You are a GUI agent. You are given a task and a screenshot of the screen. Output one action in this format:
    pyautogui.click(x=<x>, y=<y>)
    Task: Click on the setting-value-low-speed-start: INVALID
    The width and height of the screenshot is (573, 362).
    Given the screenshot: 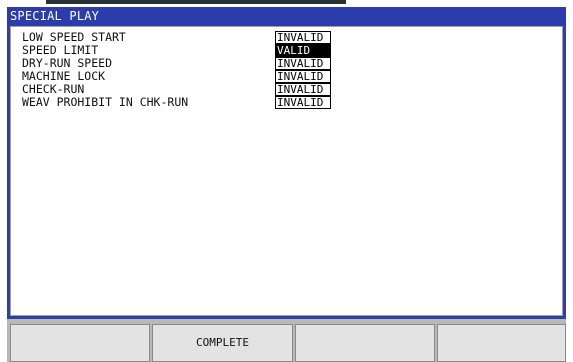 What is the action you would take?
    pyautogui.click(x=303, y=37)
    